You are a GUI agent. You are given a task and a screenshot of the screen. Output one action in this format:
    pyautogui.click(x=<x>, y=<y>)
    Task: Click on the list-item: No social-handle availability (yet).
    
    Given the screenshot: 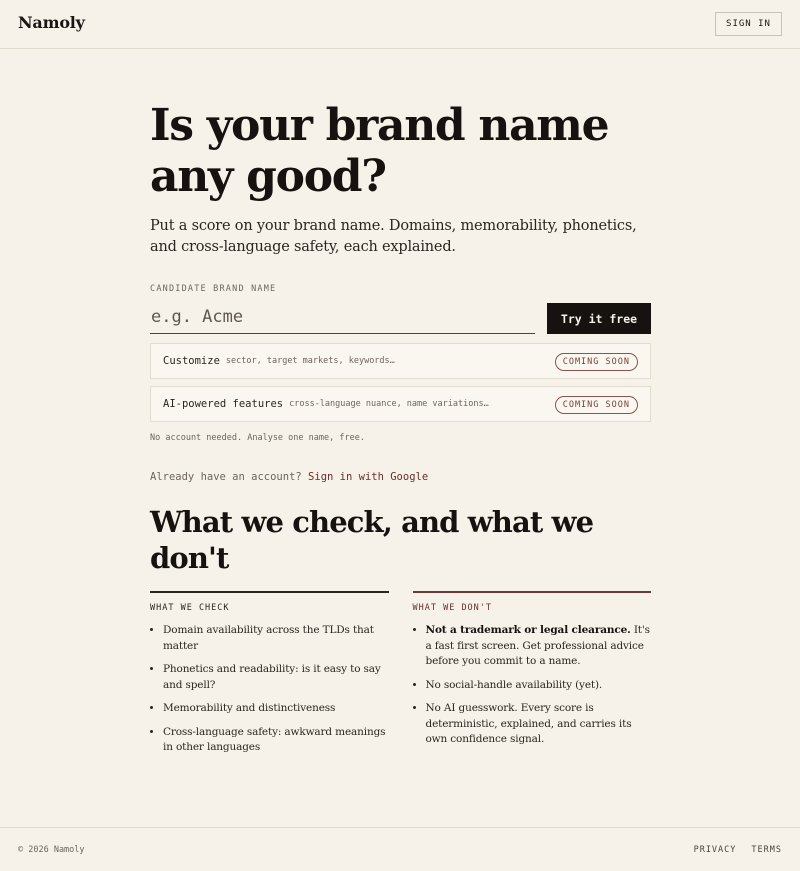 What is the action you would take?
    pyautogui.click(x=539, y=686)
    